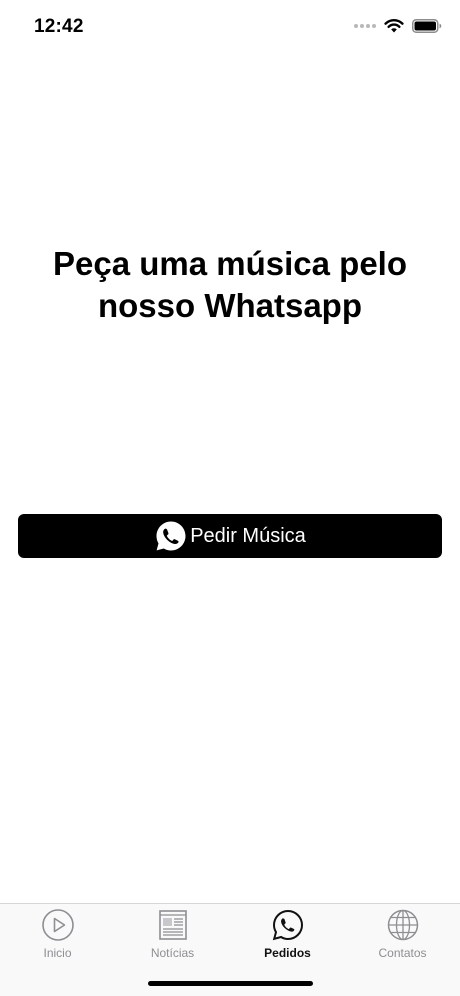 This screenshot has height=996, width=460. Describe the element at coordinates (365, 25) in the screenshot. I see `signal-dots-icon` at that location.